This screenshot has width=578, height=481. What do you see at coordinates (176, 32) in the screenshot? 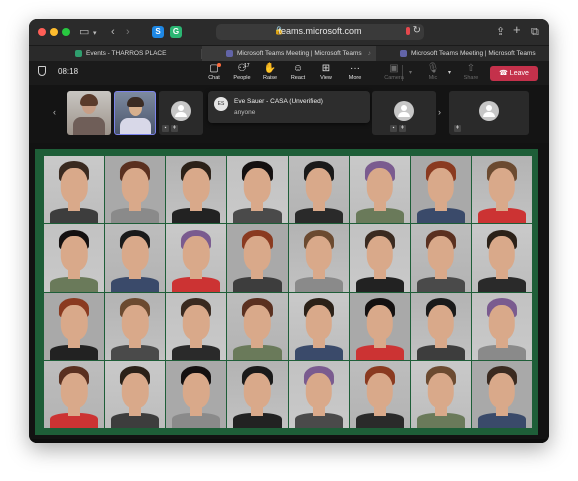
I see `extension-grammarly-icon: G` at bounding box center [176, 32].